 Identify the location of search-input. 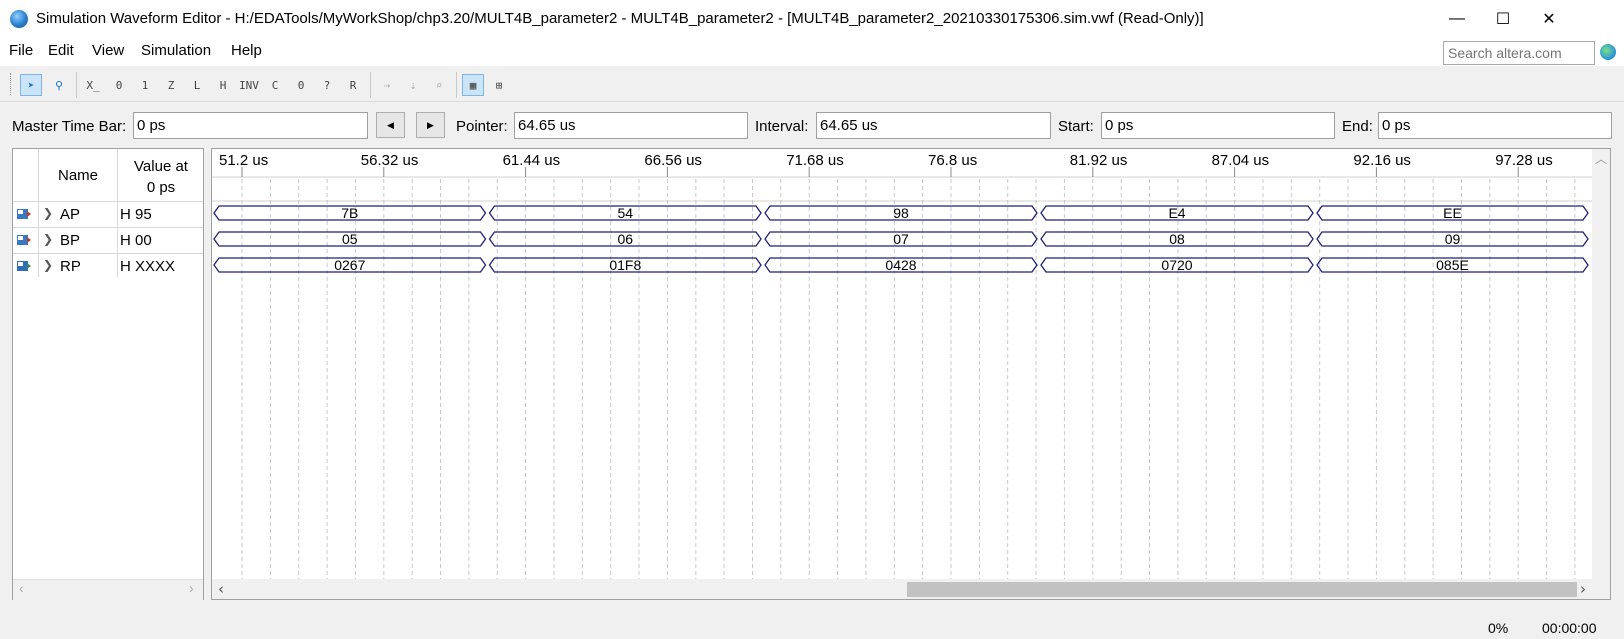
(1519, 53).